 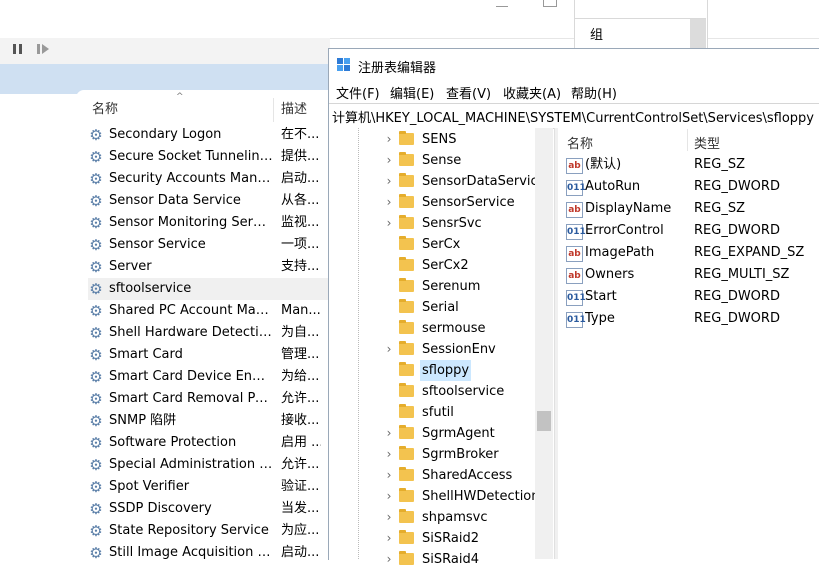 What do you see at coordinates (105, 110) in the screenshot?
I see `column-header-name: 名称` at bounding box center [105, 110].